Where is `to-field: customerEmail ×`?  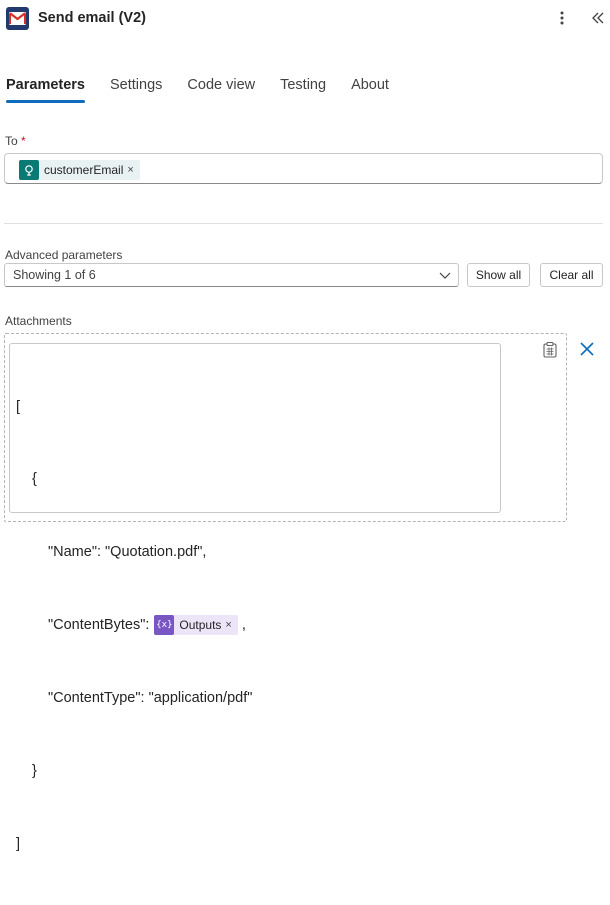
to-field: customerEmail × is located at coordinates (303, 168).